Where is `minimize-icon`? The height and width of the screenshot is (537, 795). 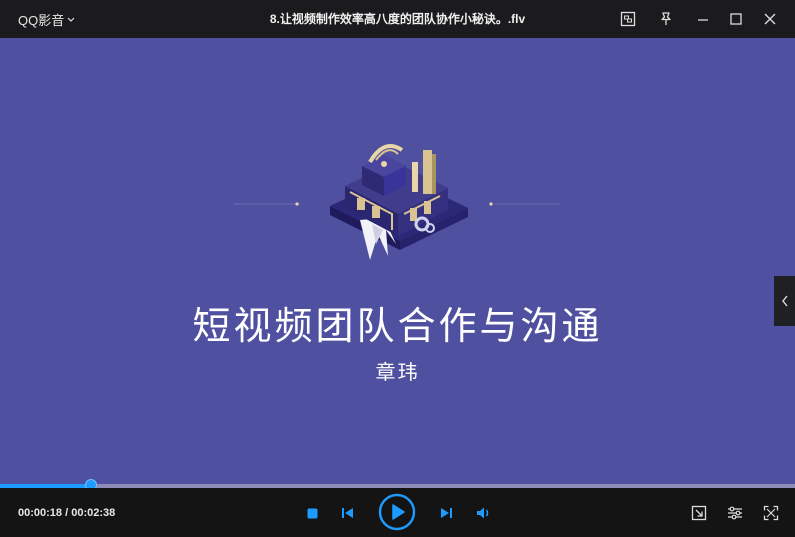 minimize-icon is located at coordinates (703, 20).